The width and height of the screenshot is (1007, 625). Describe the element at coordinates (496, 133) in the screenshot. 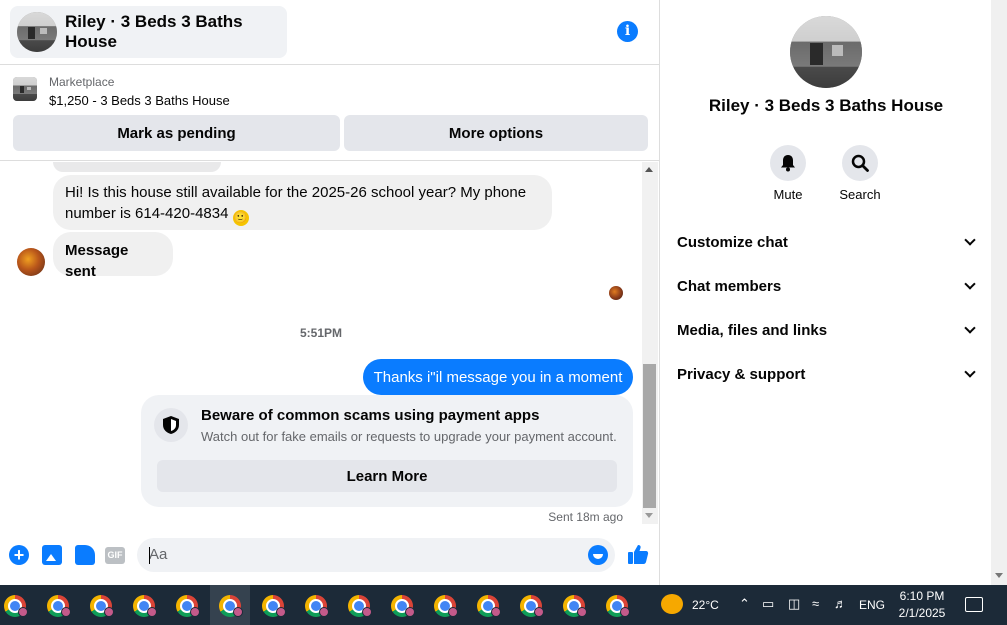

I see `more-options-button: More options` at that location.